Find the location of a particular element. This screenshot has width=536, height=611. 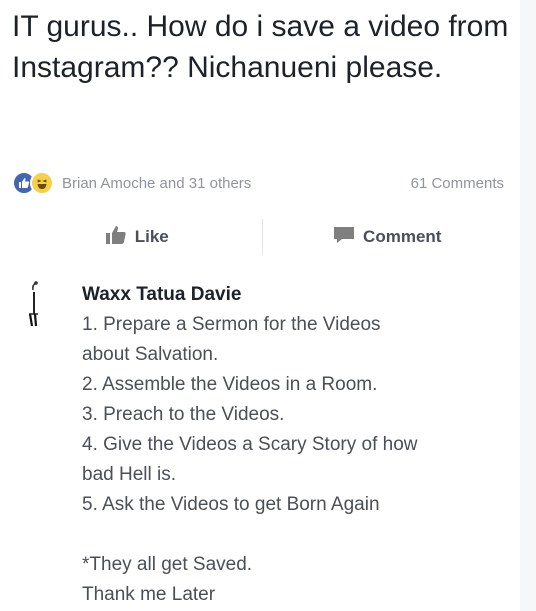

comment-author: Waxx Tatua Davie is located at coordinates (297, 295).